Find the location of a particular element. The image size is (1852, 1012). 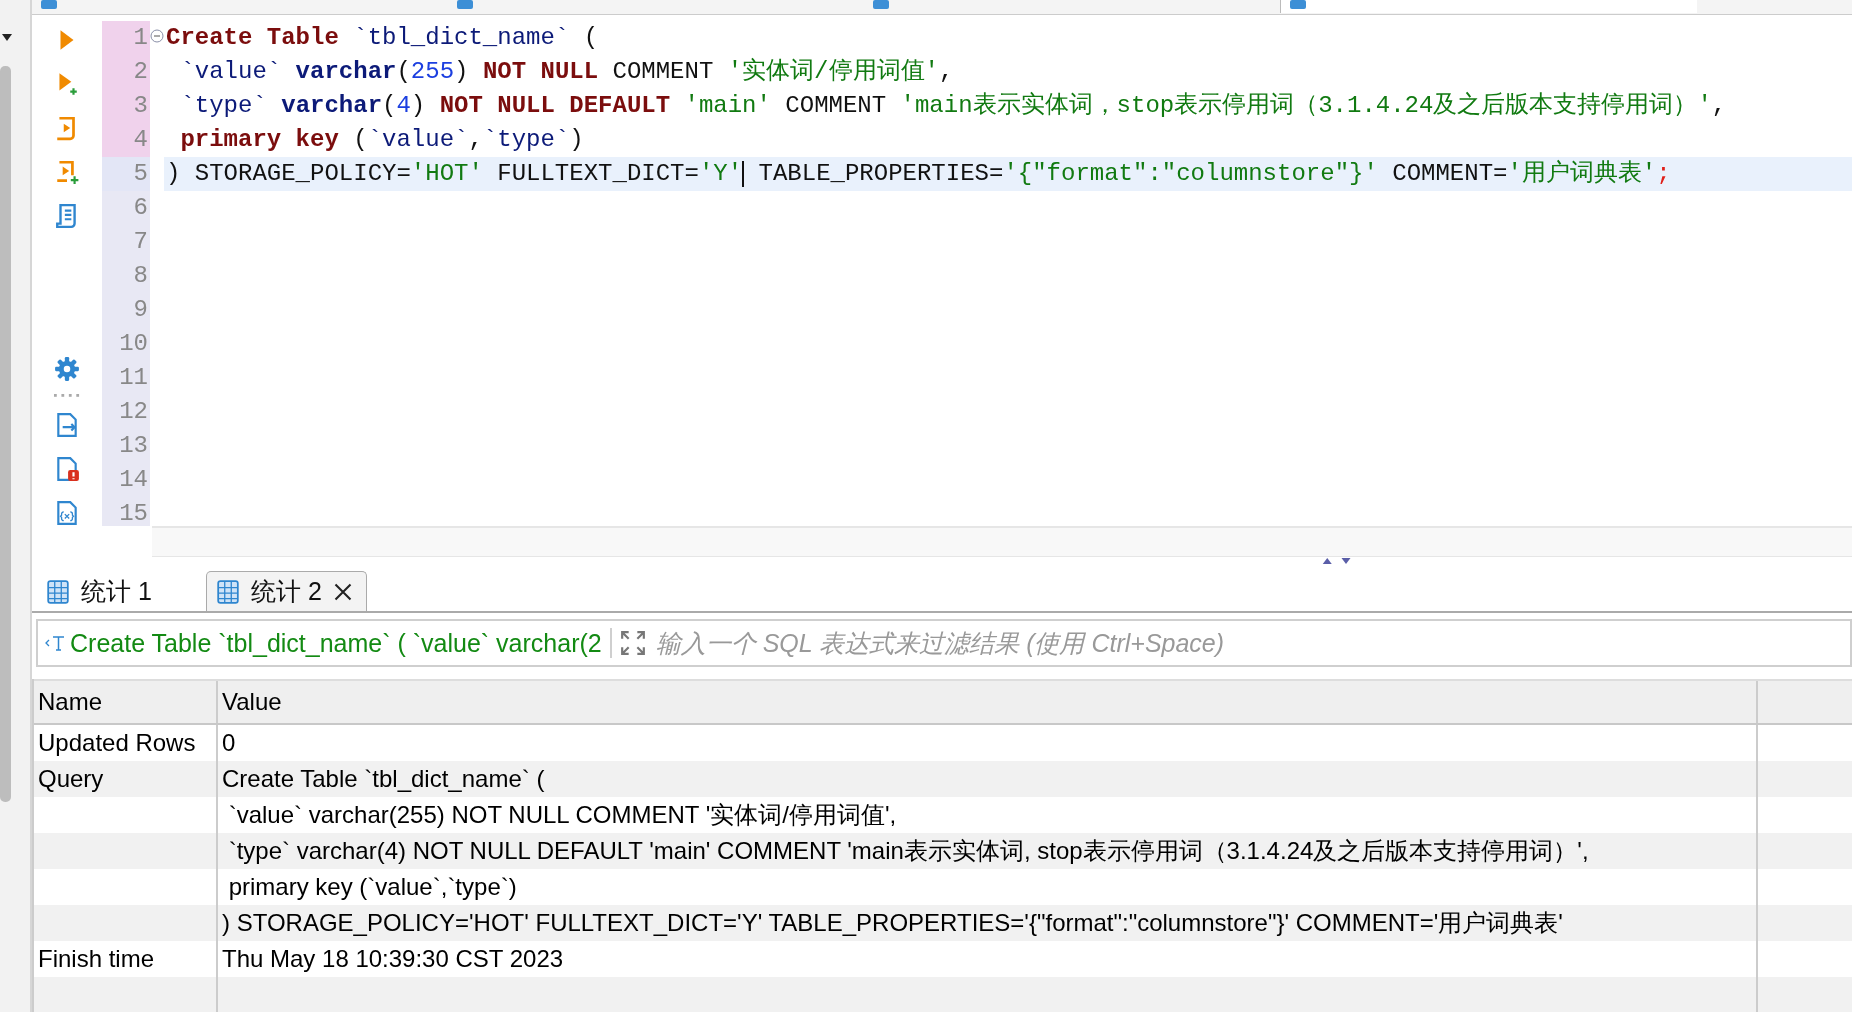

line-number: 8 is located at coordinates (126, 276).